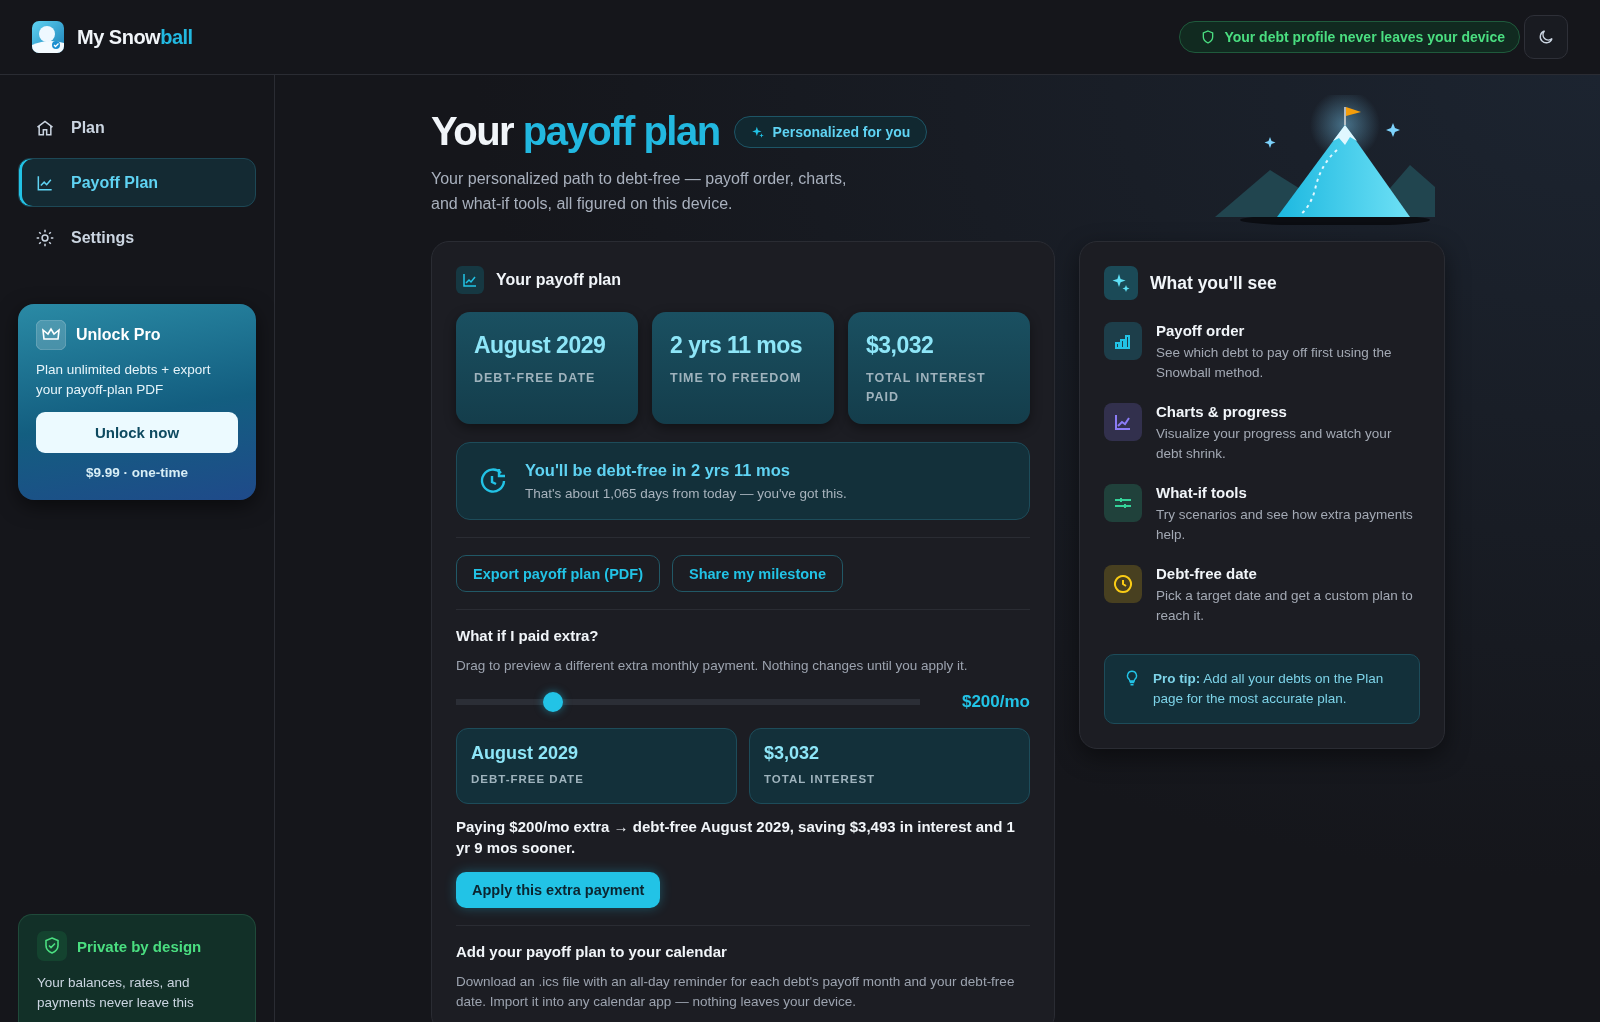  Describe the element at coordinates (1202, 492) in the screenshot. I see `feature-title: What-if tools` at that location.